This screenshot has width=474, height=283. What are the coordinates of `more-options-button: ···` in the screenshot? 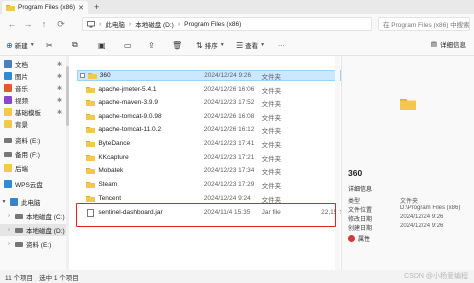 It's located at (281, 45).